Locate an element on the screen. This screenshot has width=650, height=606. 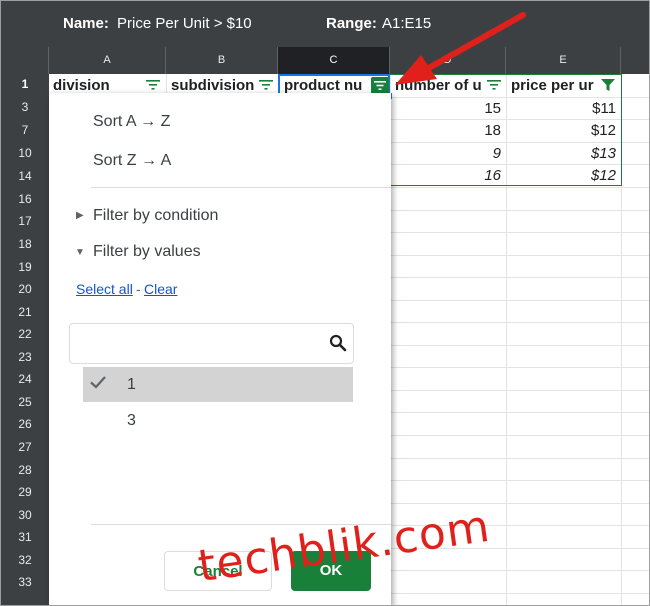
filter-search-input is located at coordinates (211, 343).